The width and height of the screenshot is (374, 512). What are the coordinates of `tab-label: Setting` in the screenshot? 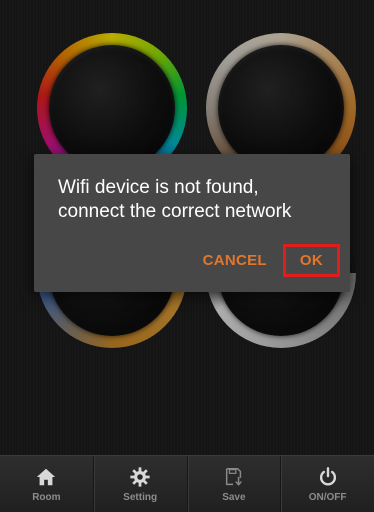 It's located at (140, 497).